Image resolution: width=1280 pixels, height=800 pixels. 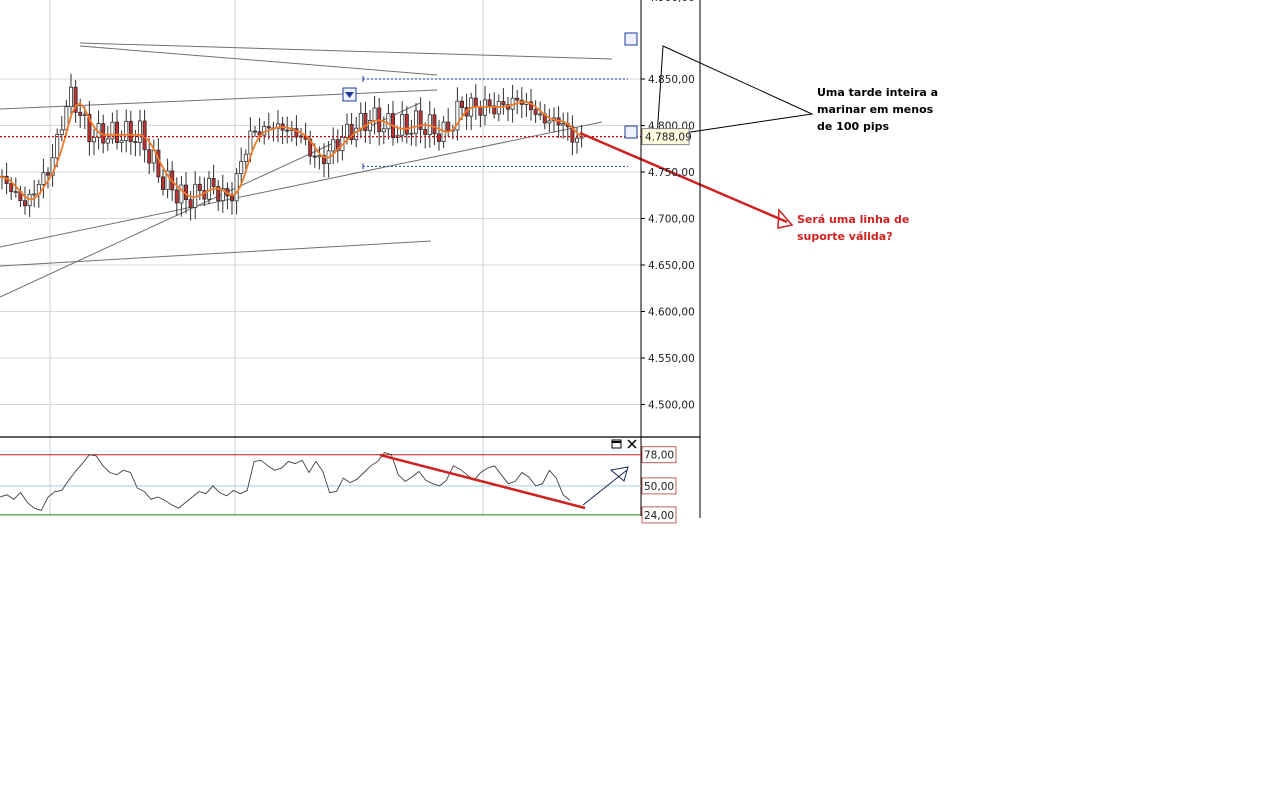 I want to click on breakout-arrow-head, so click(x=619, y=474).